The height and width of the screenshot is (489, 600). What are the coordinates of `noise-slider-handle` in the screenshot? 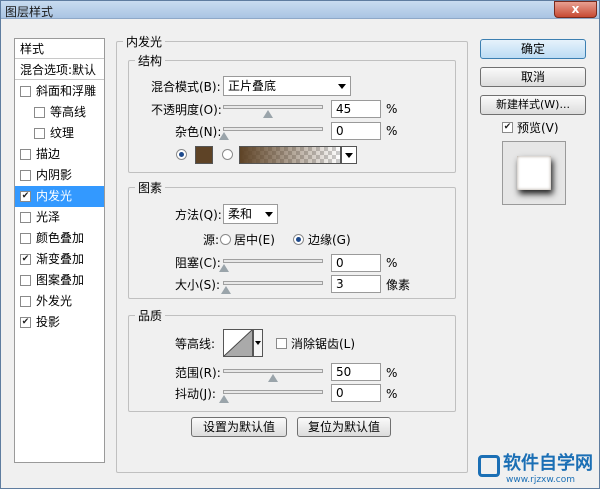 It's located at (224, 136).